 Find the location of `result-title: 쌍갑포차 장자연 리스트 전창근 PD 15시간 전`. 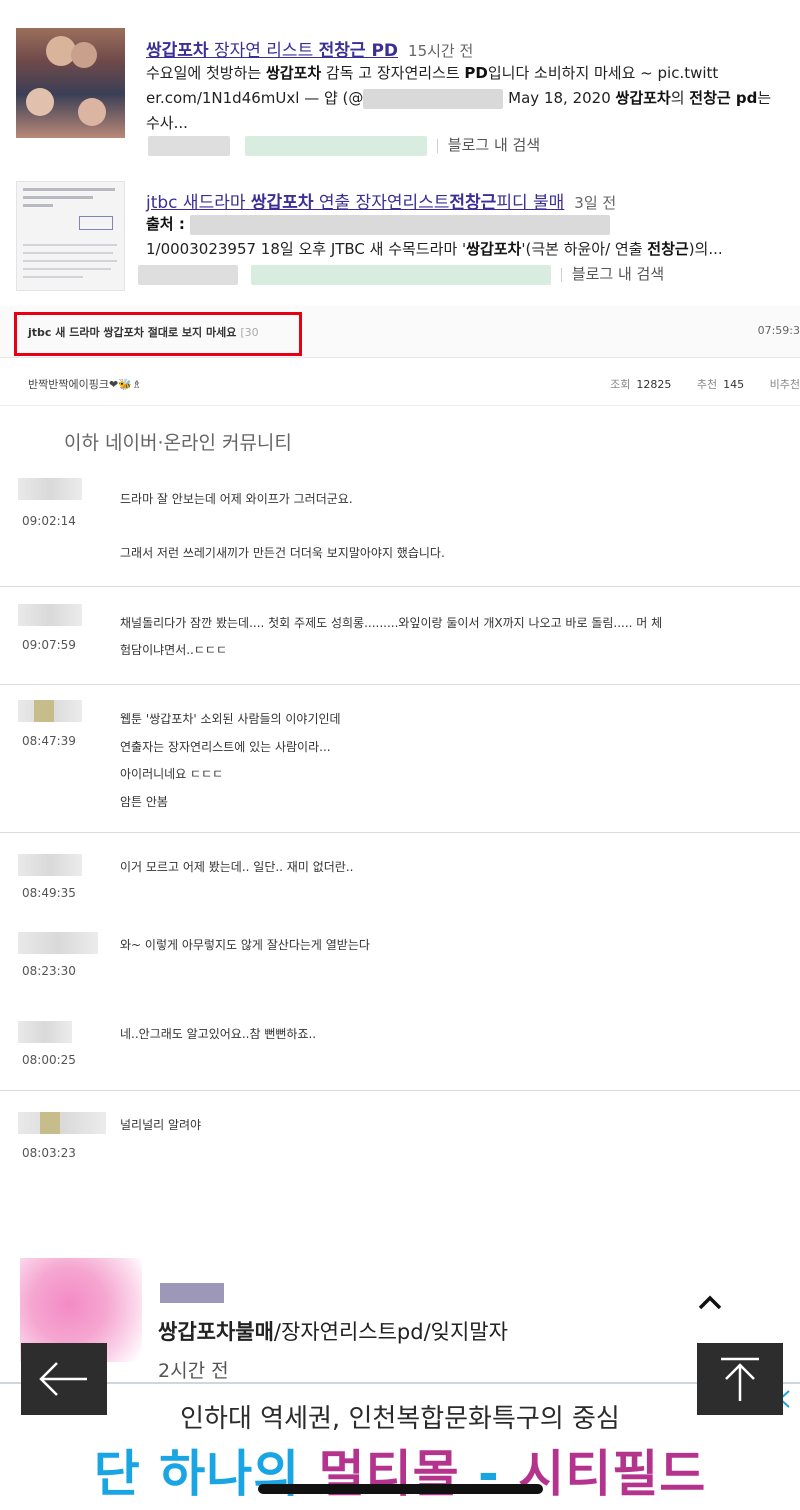

result-title: 쌍갑포차 장자연 리스트 전창근 PD 15시간 전 is located at coordinates (309, 48).